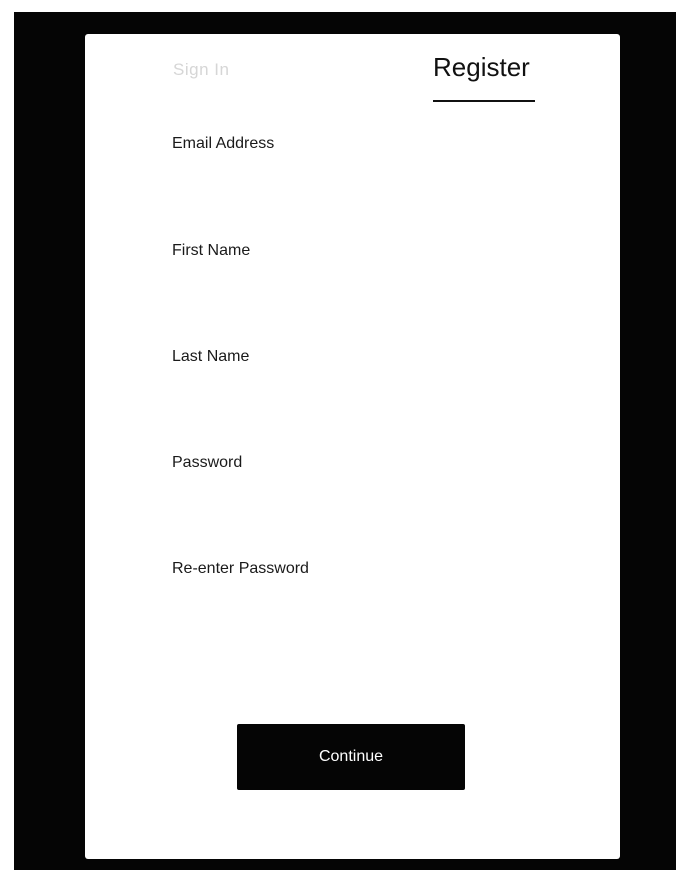 This screenshot has width=676, height=870. I want to click on first-name-field: First Name, so click(352, 259).